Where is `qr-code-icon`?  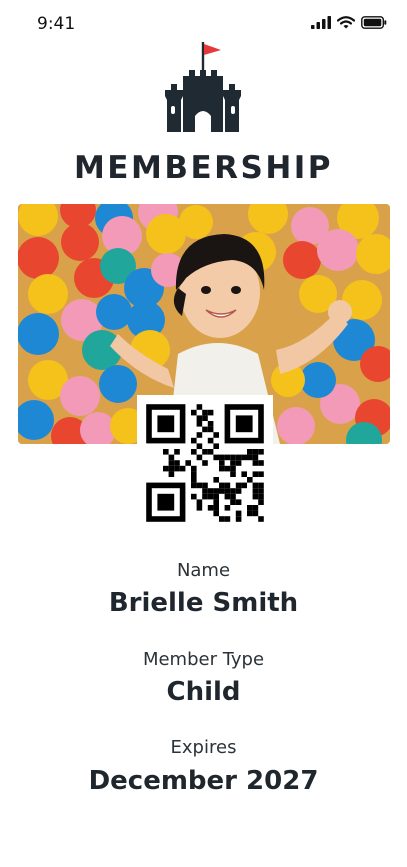
qr-code-icon is located at coordinates (205, 463).